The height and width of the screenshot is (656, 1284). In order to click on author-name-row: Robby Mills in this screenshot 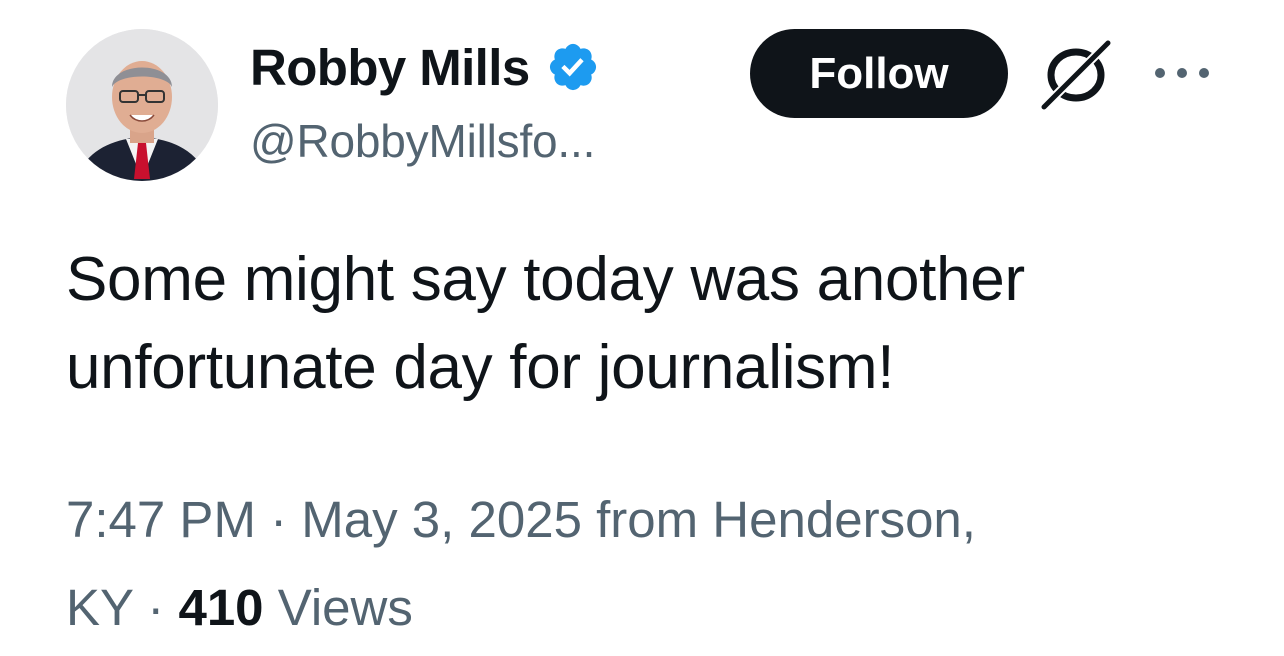, I will do `click(425, 67)`.